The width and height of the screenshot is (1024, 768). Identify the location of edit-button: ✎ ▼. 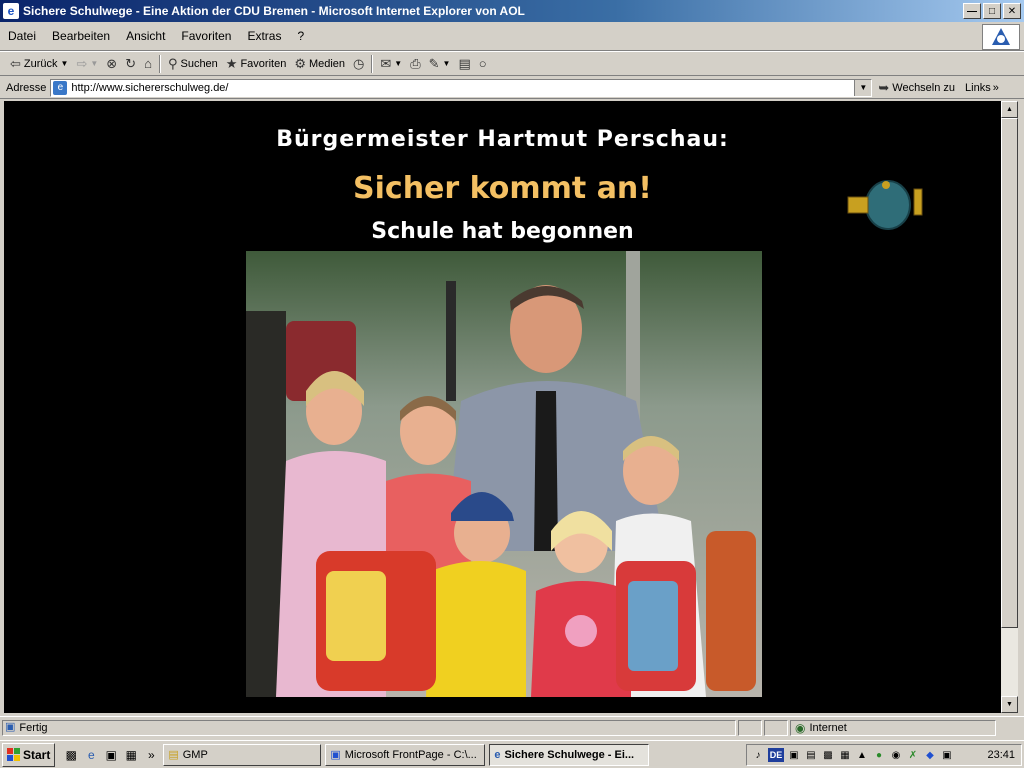
(440, 64).